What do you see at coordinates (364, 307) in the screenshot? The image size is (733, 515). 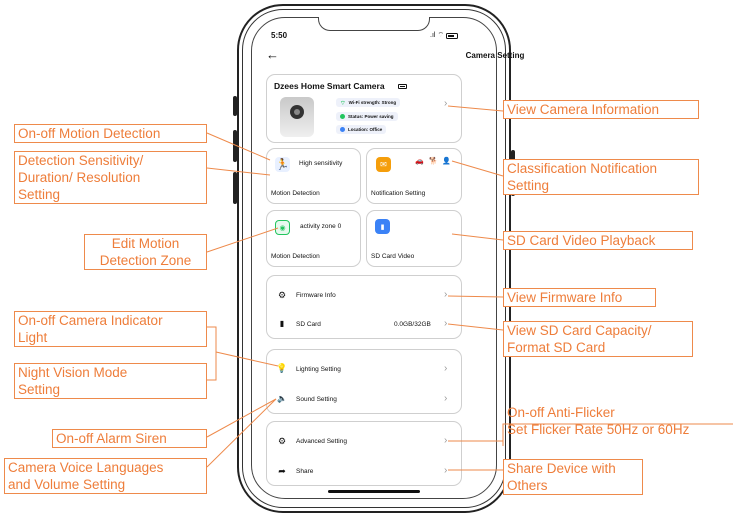 I see `info-group-card` at bounding box center [364, 307].